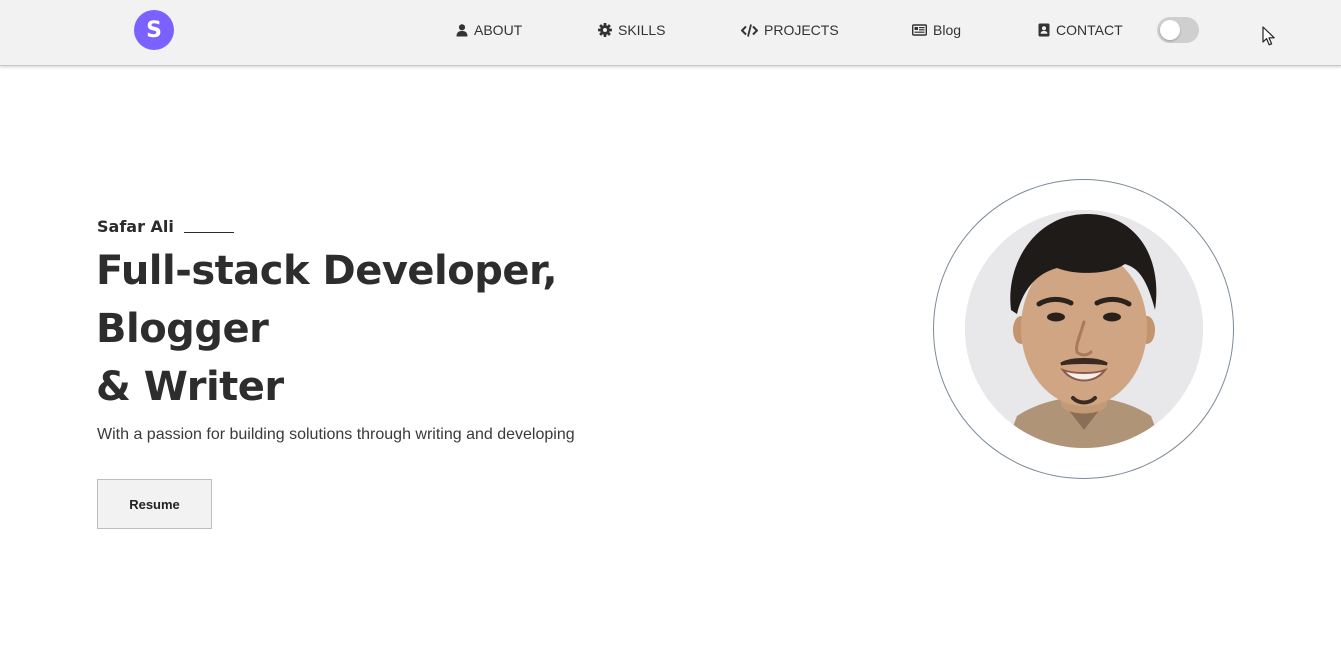 Image resolution: width=1341 pixels, height=657 pixels. I want to click on user-icon, so click(462, 29).